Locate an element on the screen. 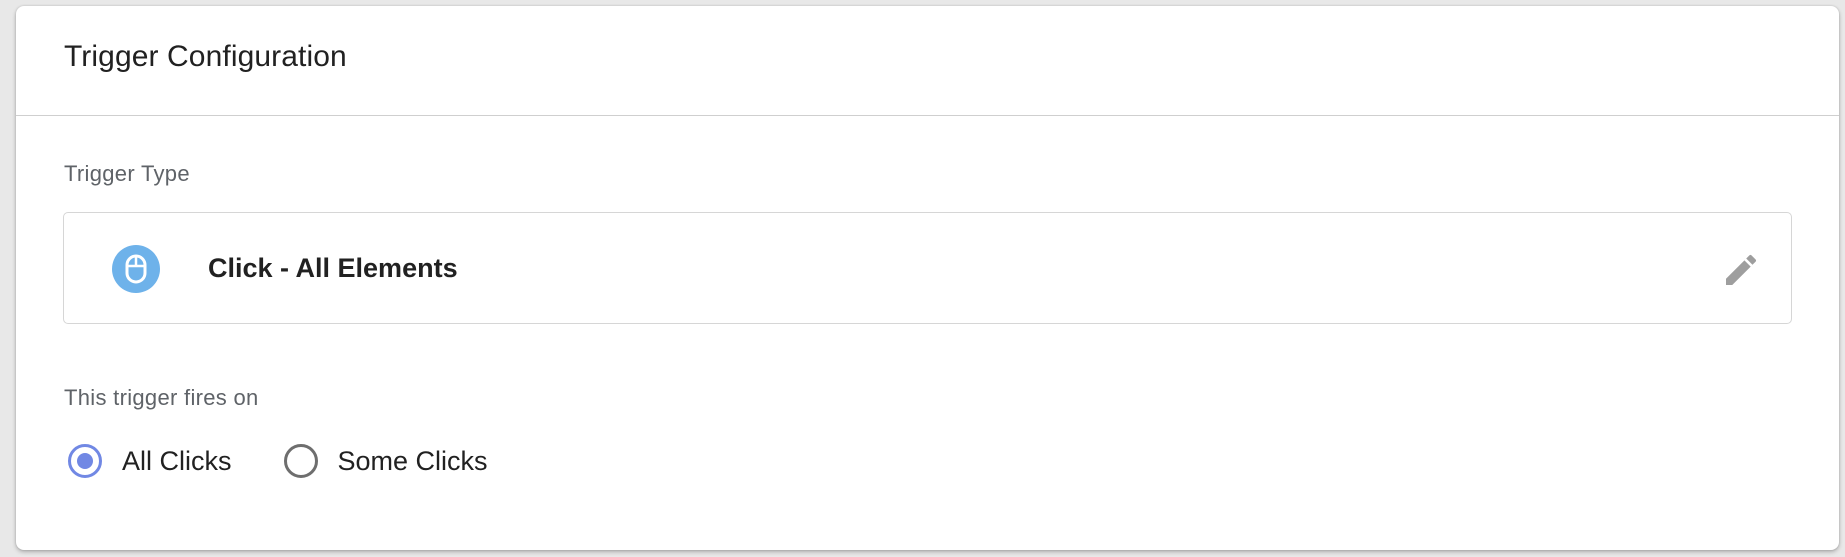 The height and width of the screenshot is (557, 1845). radio-button-all-clicks is located at coordinates (85, 461).